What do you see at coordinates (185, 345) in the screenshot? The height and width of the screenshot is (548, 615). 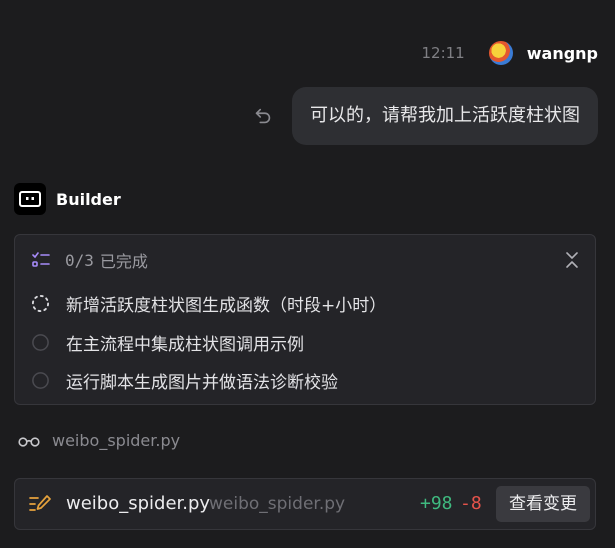 I see `task-item-label: 在主流程中集成柱状图调用示例` at bounding box center [185, 345].